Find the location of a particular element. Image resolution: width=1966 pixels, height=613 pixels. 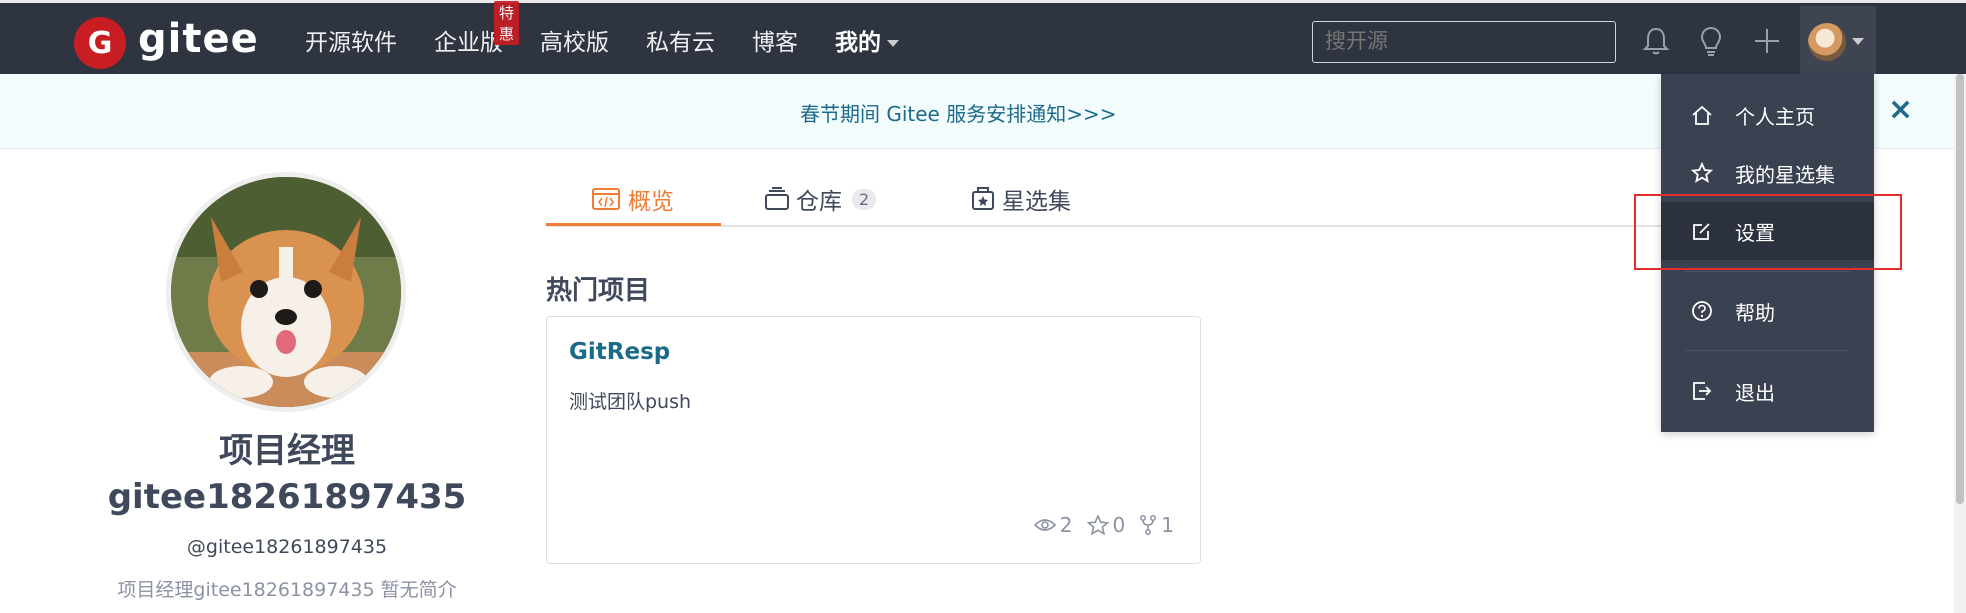

logo-text: gitee is located at coordinates (198, 39).